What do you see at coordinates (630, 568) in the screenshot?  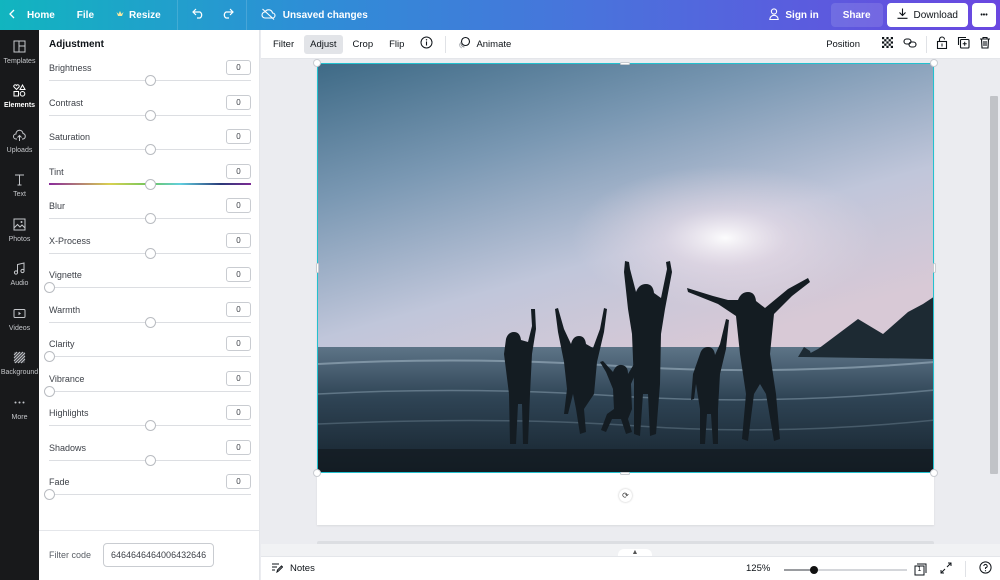 I see `footer-bar: Notes 125% 1` at bounding box center [630, 568].